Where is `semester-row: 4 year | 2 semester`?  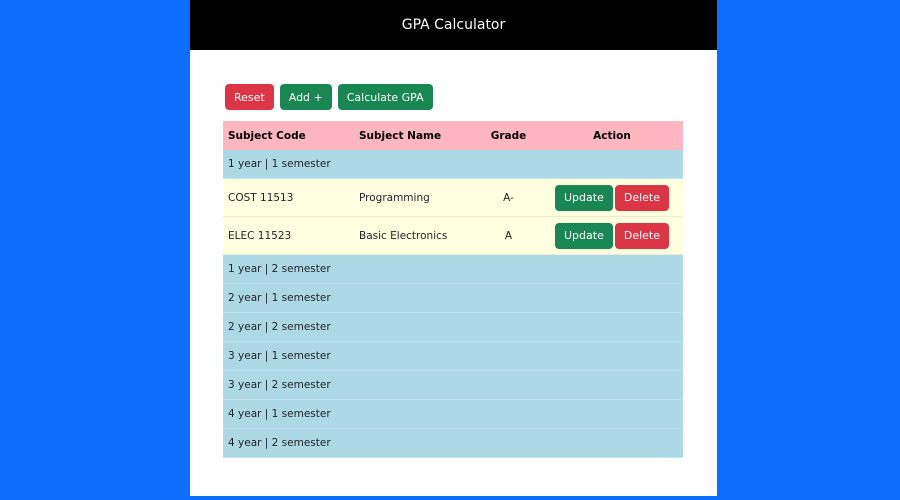 semester-row: 4 year | 2 semester is located at coordinates (453, 443).